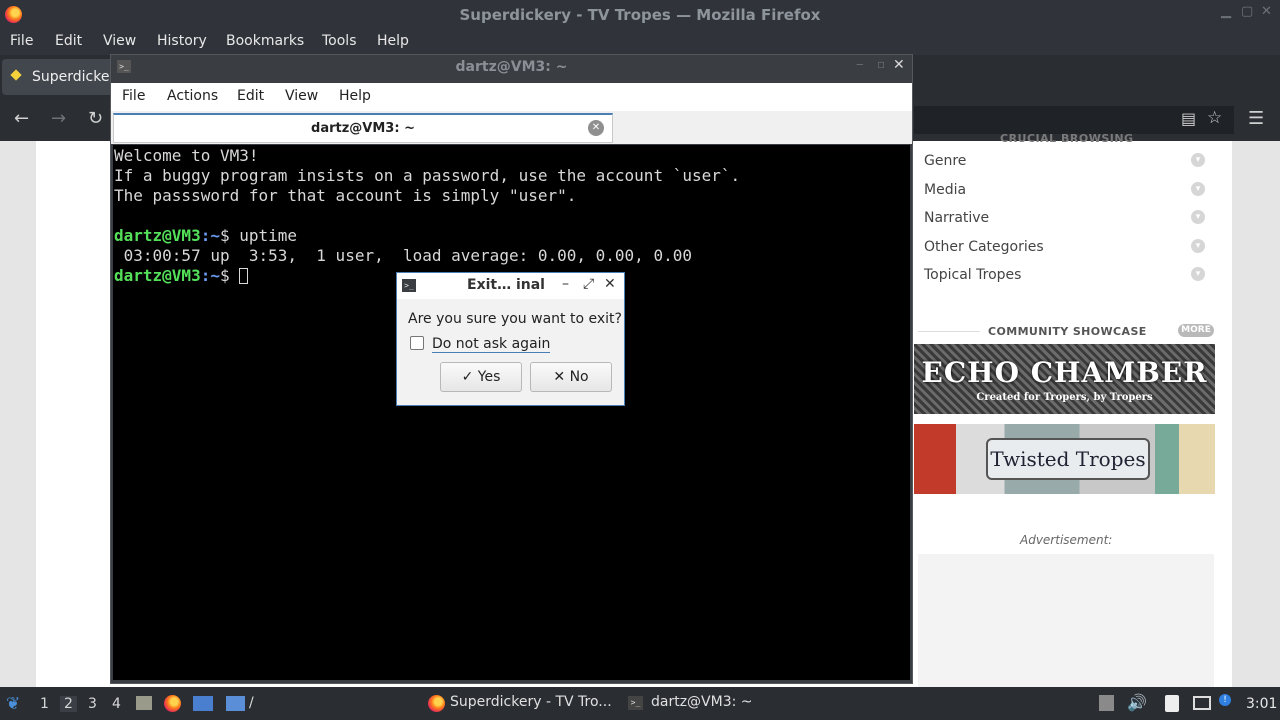 This screenshot has width=1280, height=720. Describe the element at coordinates (1066, 540) in the screenshot. I see `advertisement-label: Advertisement:` at that location.